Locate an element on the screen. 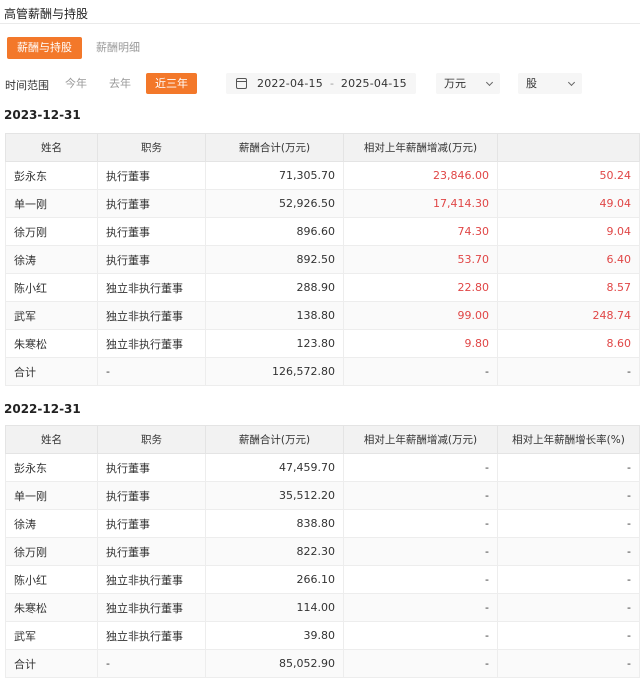 The image size is (640, 684). table-row: 合计 -85,052.90- - is located at coordinates (322, 663).